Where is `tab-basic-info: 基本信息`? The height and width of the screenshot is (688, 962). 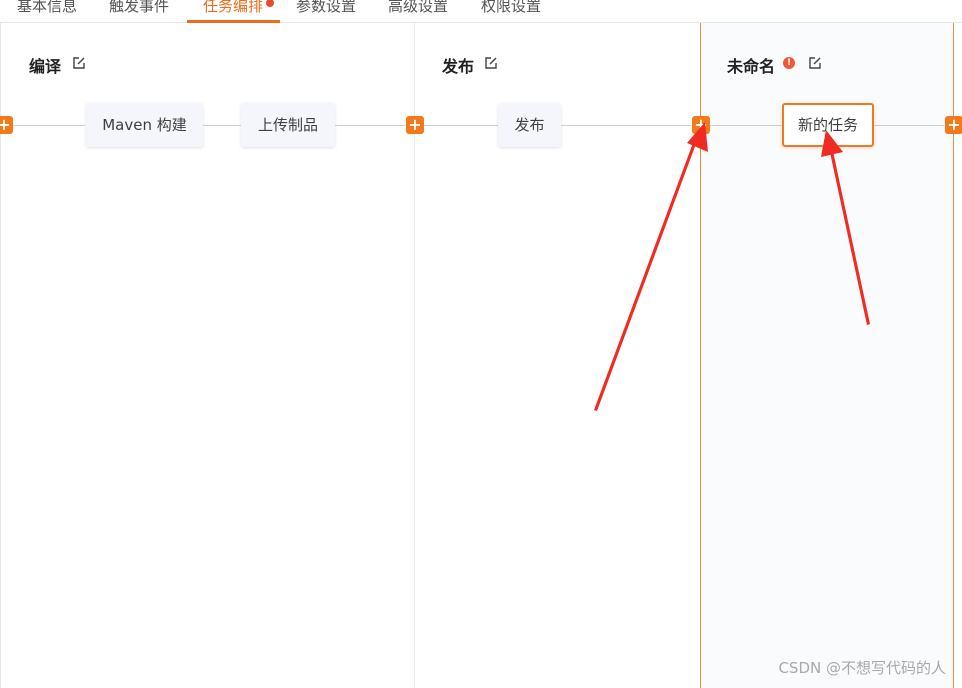
tab-basic-info: 基本信息 is located at coordinates (47, 9).